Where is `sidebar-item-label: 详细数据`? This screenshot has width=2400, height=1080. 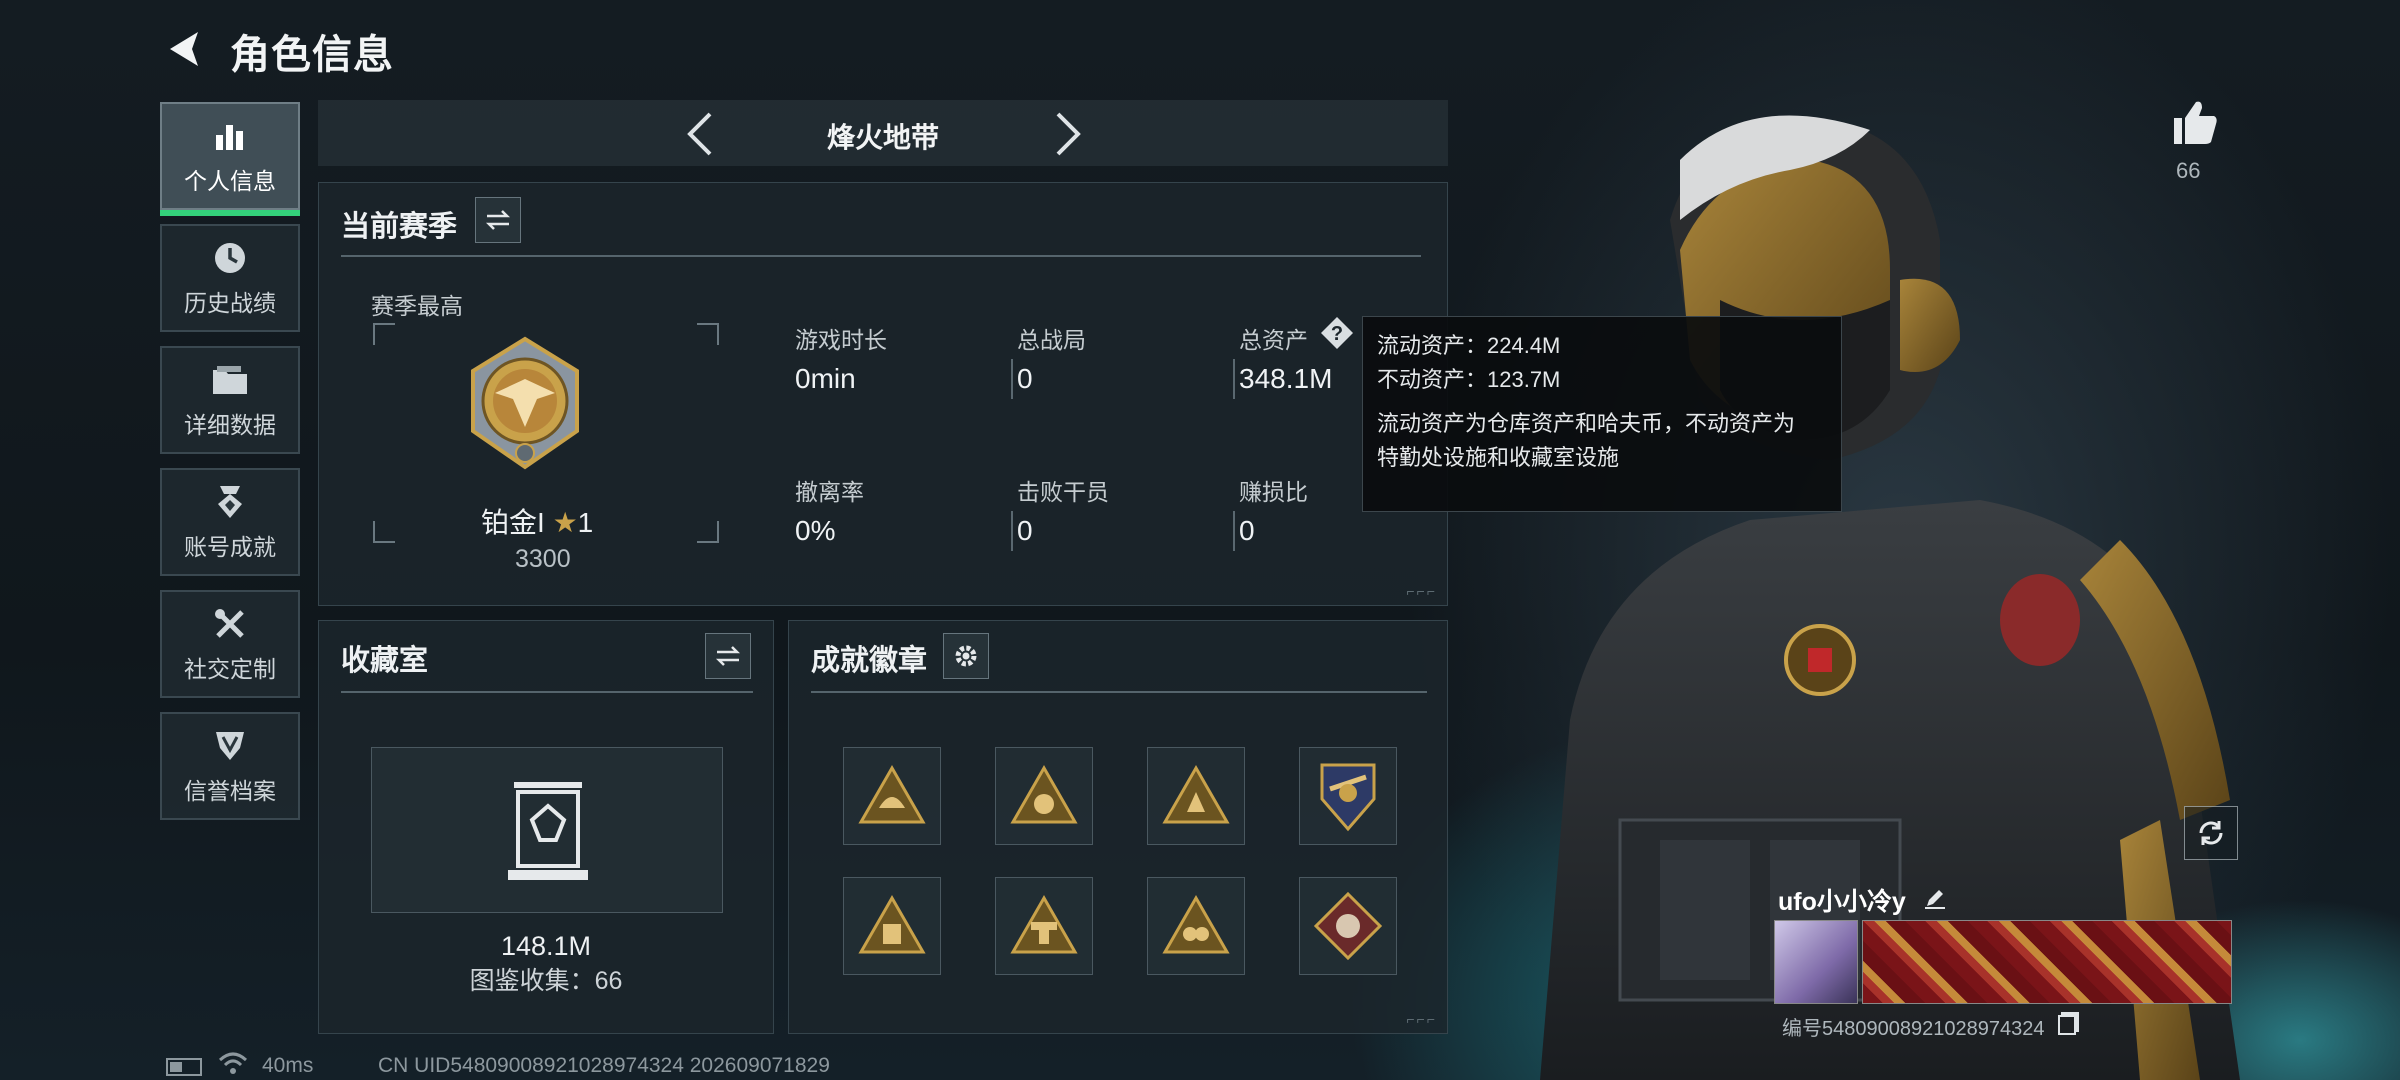
sidebar-item-label: 详细数据 is located at coordinates (230, 425).